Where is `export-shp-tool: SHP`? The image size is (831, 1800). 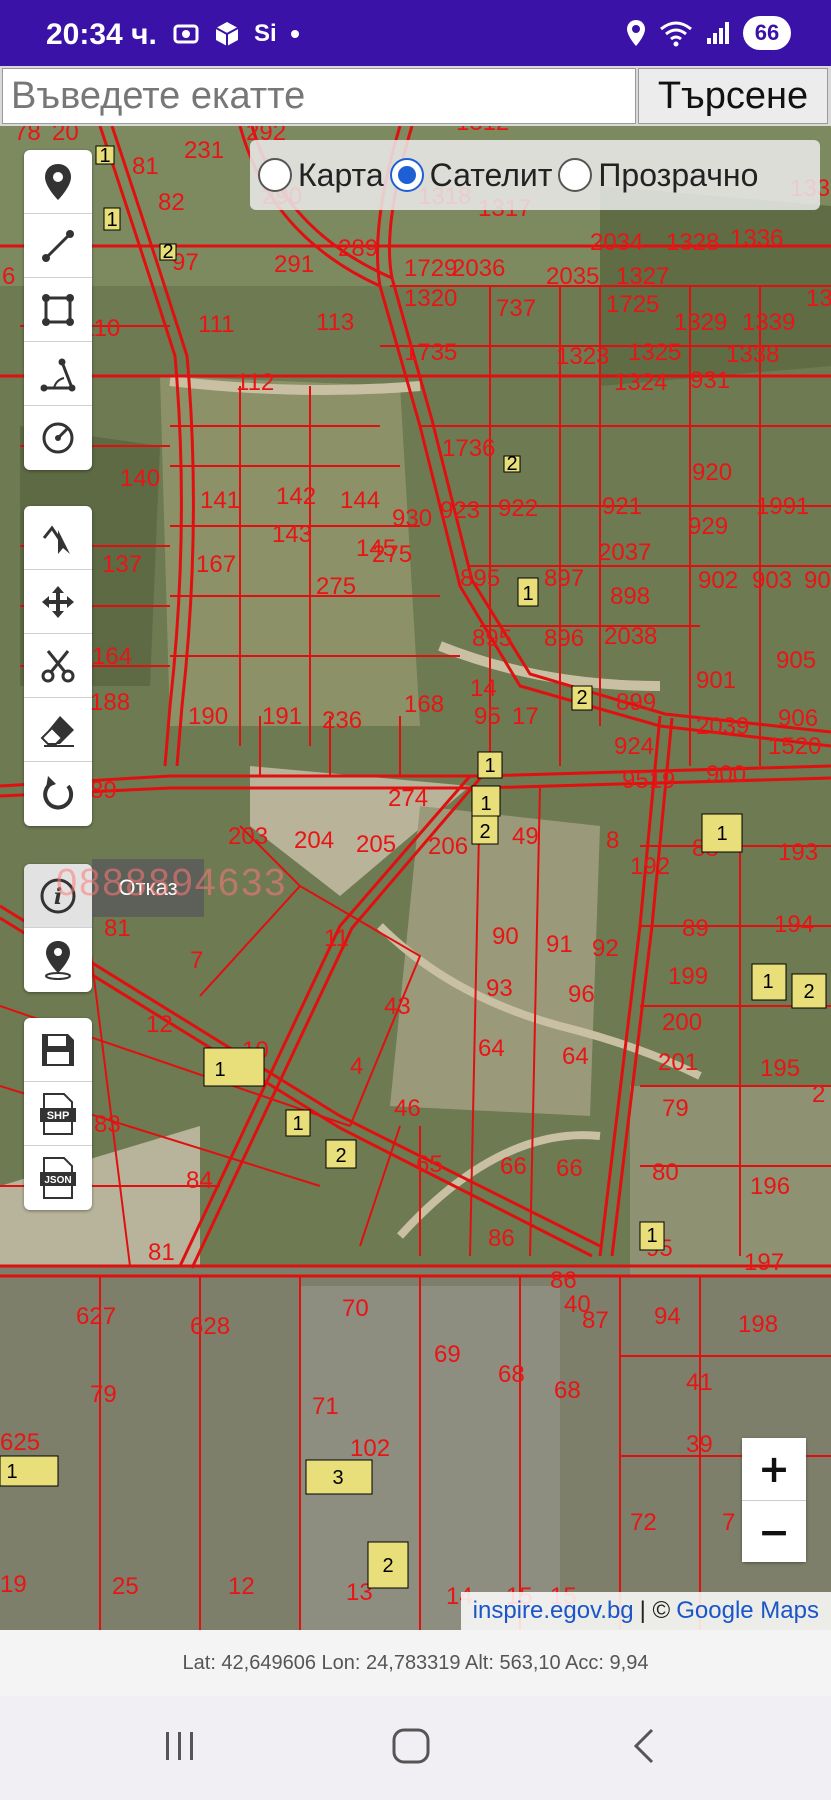
export-shp-tool: SHP is located at coordinates (58, 1114).